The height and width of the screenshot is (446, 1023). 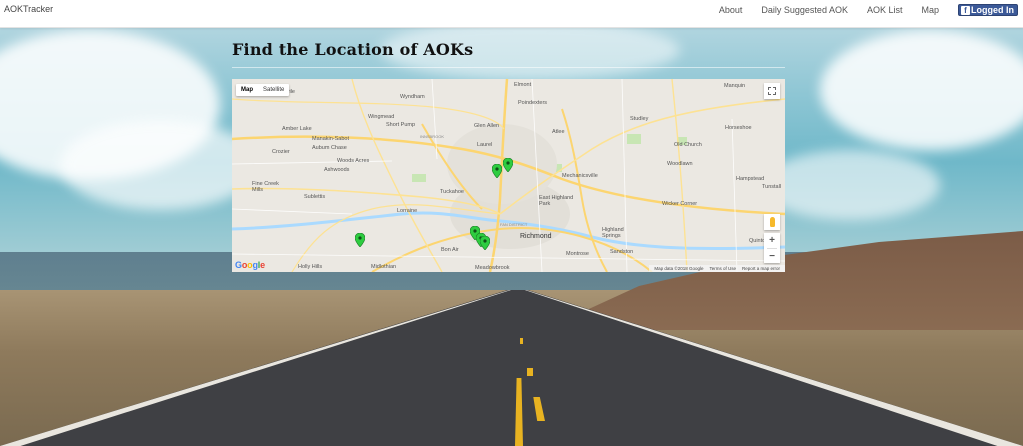 What do you see at coordinates (556, 201) in the screenshot?
I see `map-label: East Highland Park` at bounding box center [556, 201].